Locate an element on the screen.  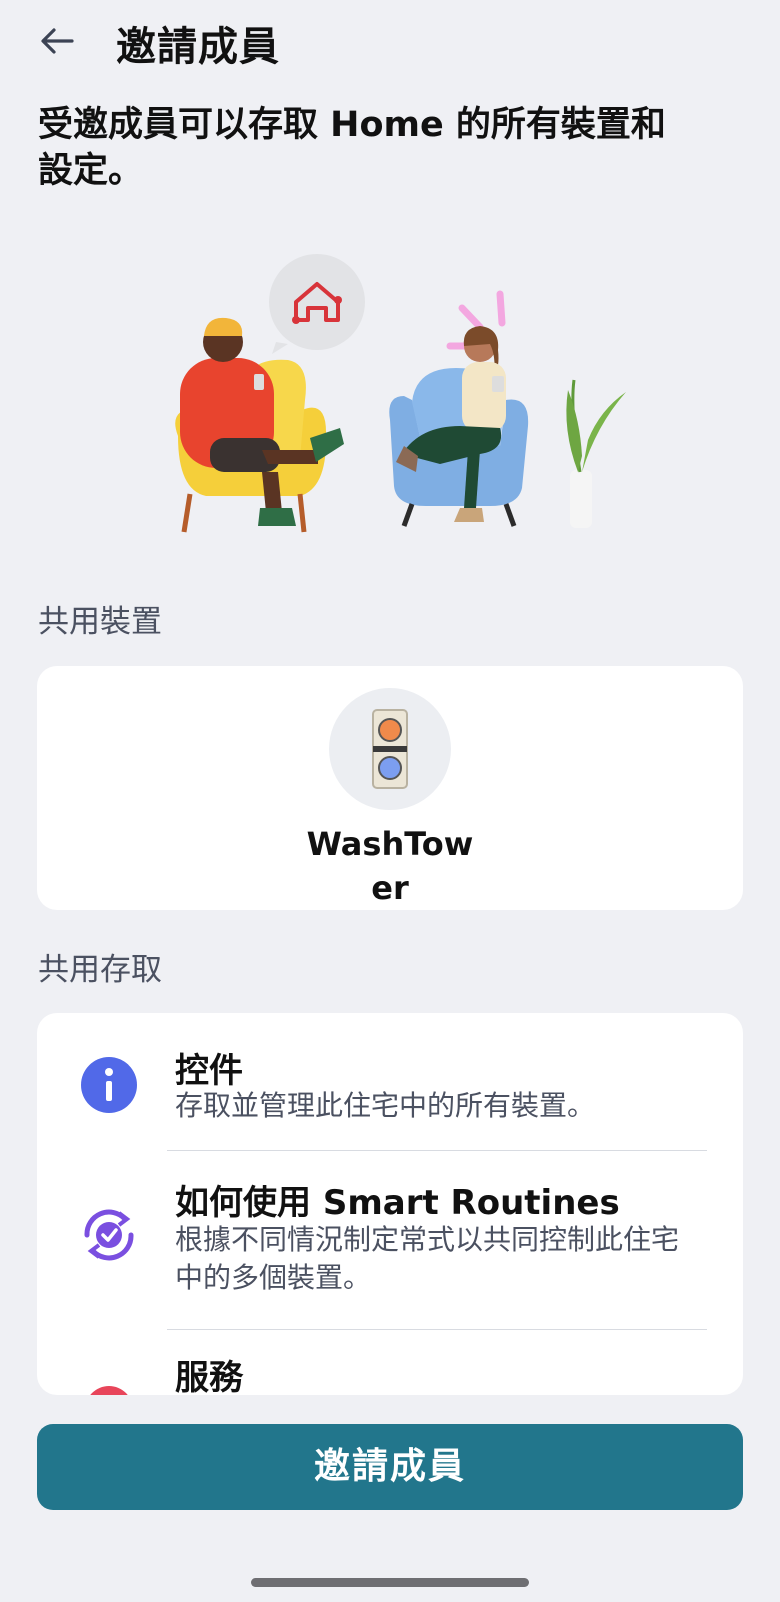
invite-member-button: 邀請成員 is located at coordinates (390, 1467).